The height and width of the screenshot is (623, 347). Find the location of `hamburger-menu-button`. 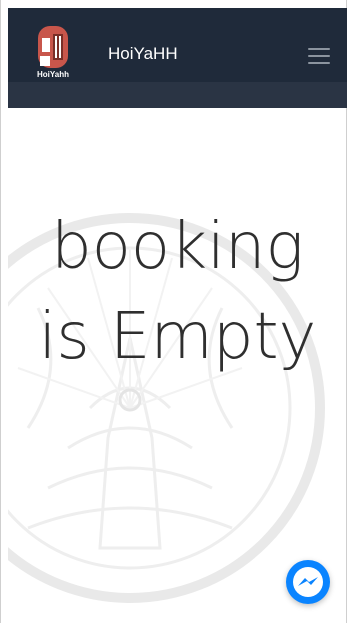

hamburger-menu-button is located at coordinates (319, 56).